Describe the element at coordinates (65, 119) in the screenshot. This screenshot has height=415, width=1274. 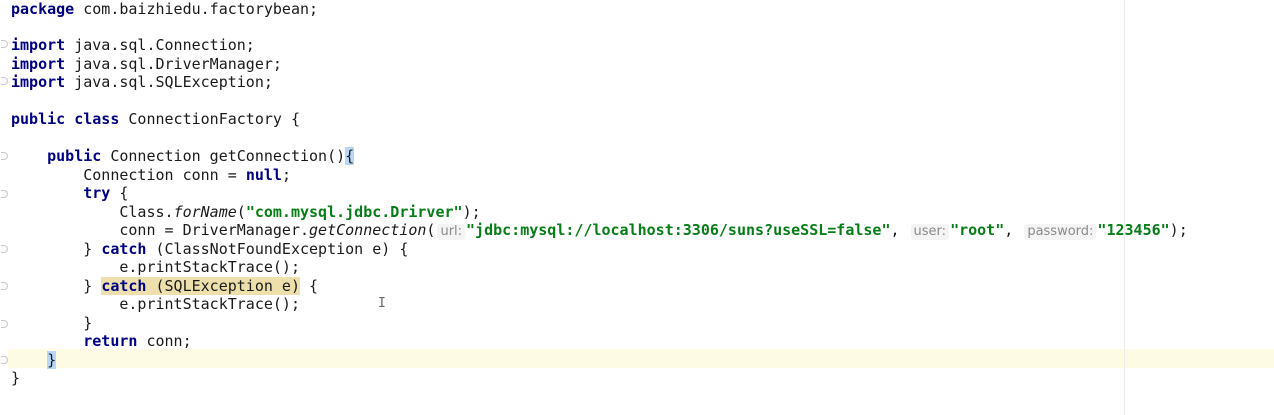
I see `keyword-token: public class` at that location.